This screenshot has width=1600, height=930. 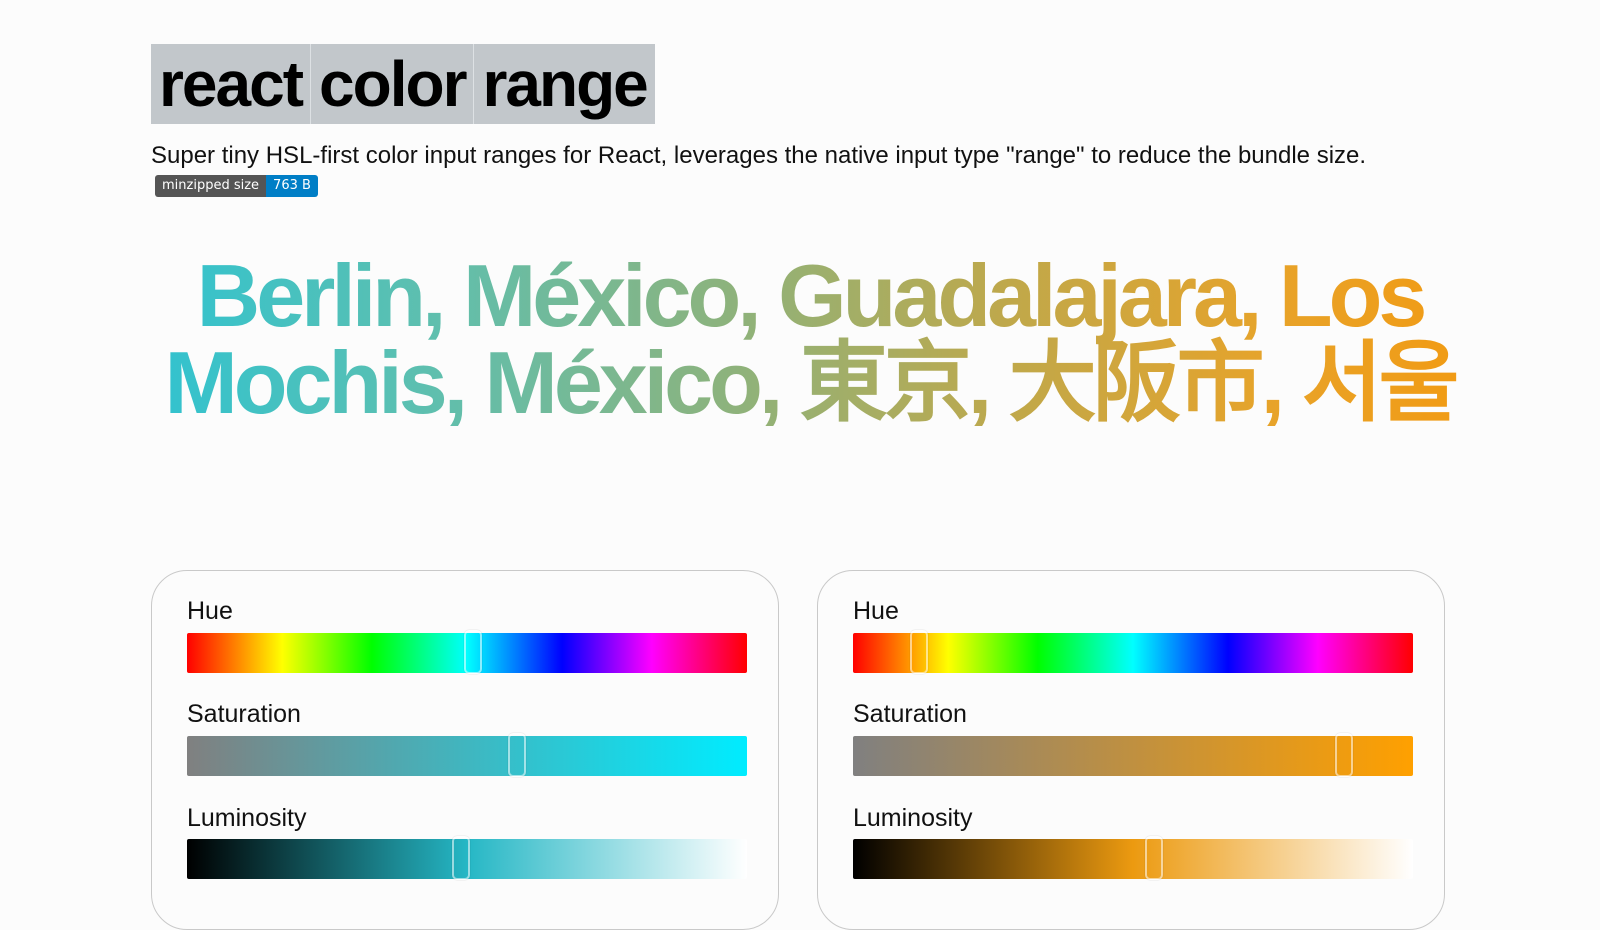 I want to click on title-word: color, so click(x=393, y=84).